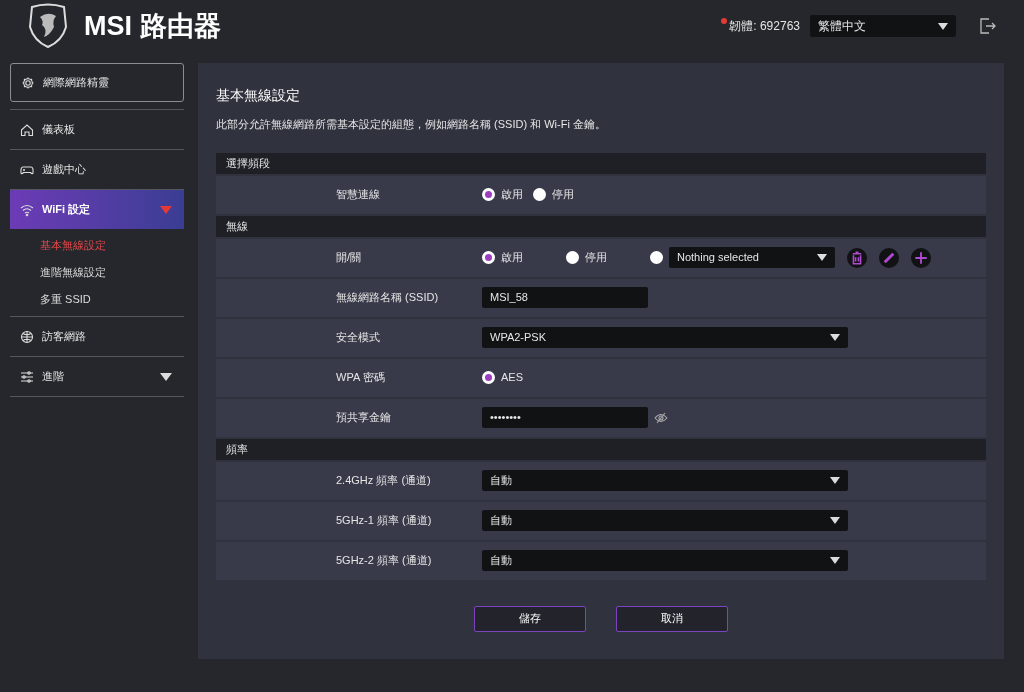  What do you see at coordinates (565, 417) in the screenshot?
I see `password-field: ••••••••` at bounding box center [565, 417].